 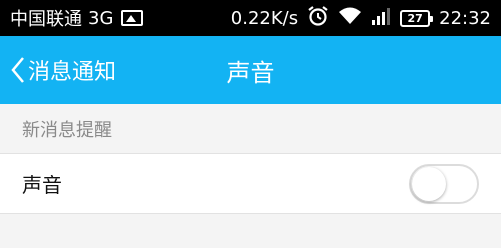 I want to click on clock: 22:32, so click(x=465, y=18).